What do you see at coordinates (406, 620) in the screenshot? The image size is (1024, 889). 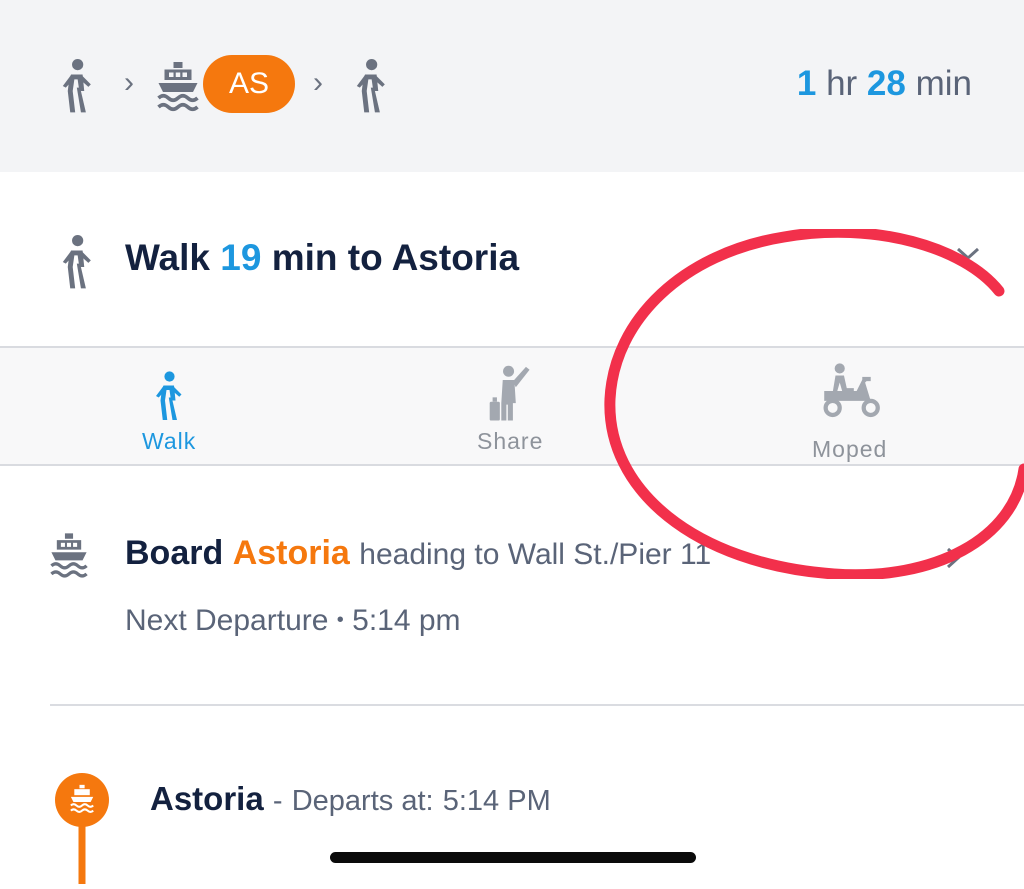 I see `next-departure-time: 5:14 pm` at bounding box center [406, 620].